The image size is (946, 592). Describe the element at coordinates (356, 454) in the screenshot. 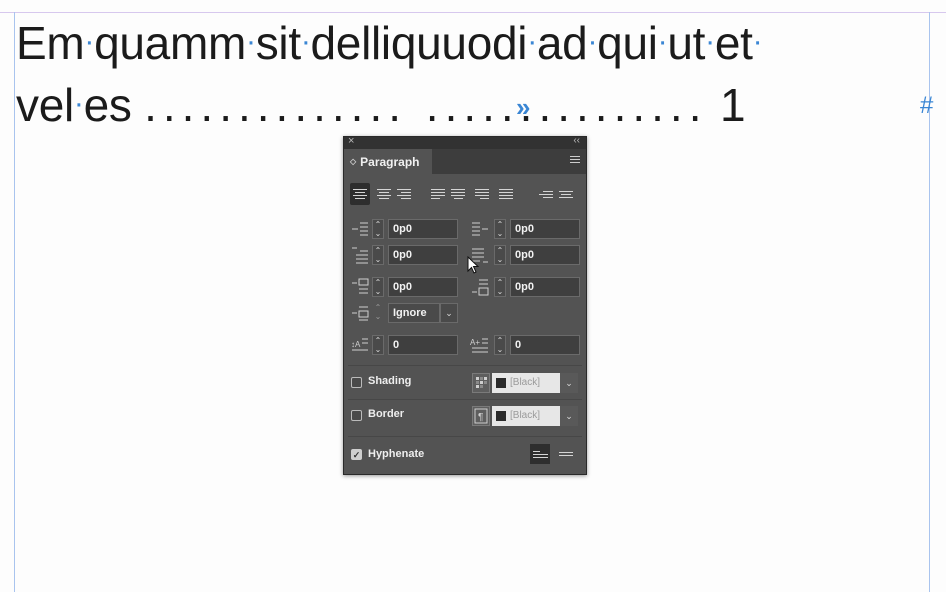

I see `hyphenate-checkbox: ✓` at that location.